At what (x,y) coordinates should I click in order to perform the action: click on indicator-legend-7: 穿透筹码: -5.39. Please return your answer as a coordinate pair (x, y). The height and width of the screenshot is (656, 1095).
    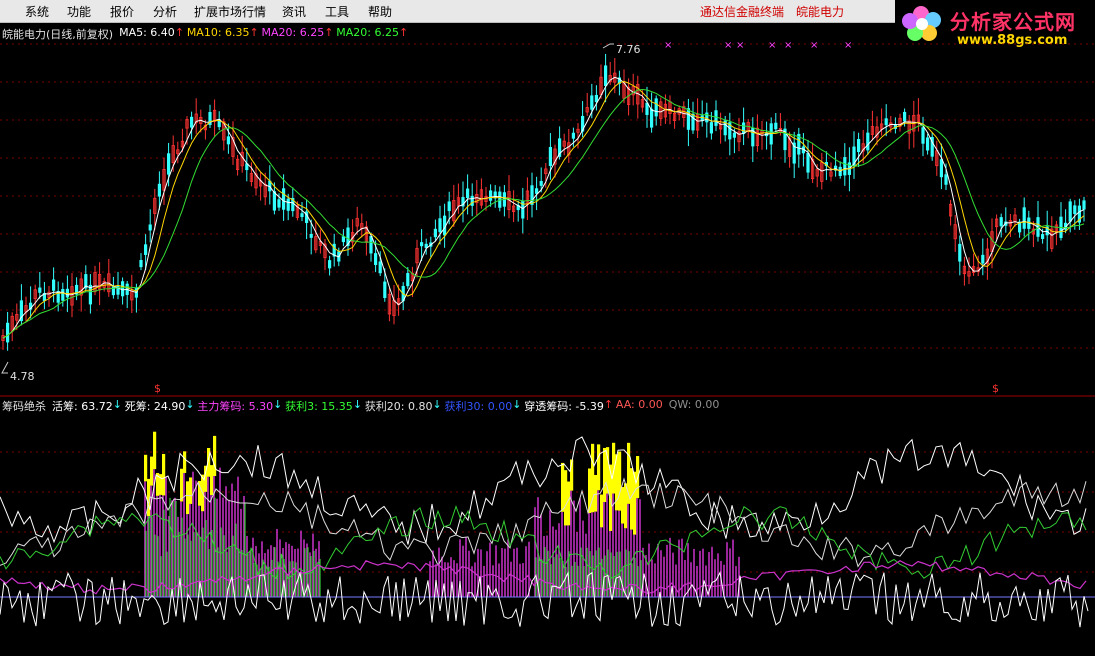
    Looking at the image, I should click on (564, 406).